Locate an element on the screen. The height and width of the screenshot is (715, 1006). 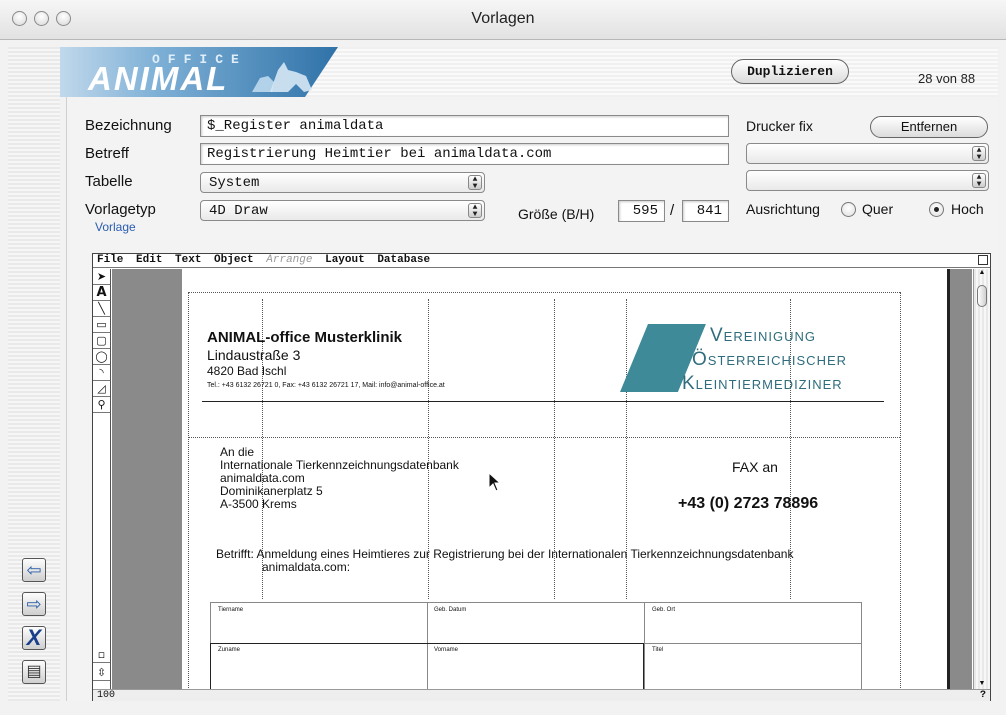
recipient-line-5: A-3500 Krems is located at coordinates (258, 504).